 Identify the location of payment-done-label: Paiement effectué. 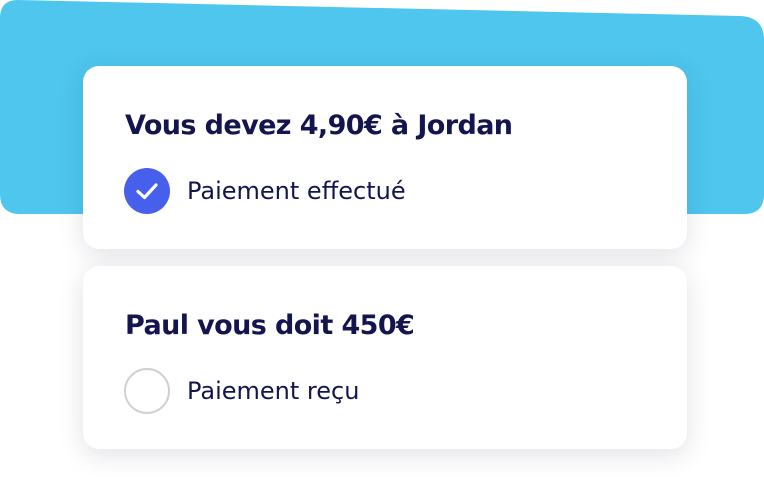
(296, 190).